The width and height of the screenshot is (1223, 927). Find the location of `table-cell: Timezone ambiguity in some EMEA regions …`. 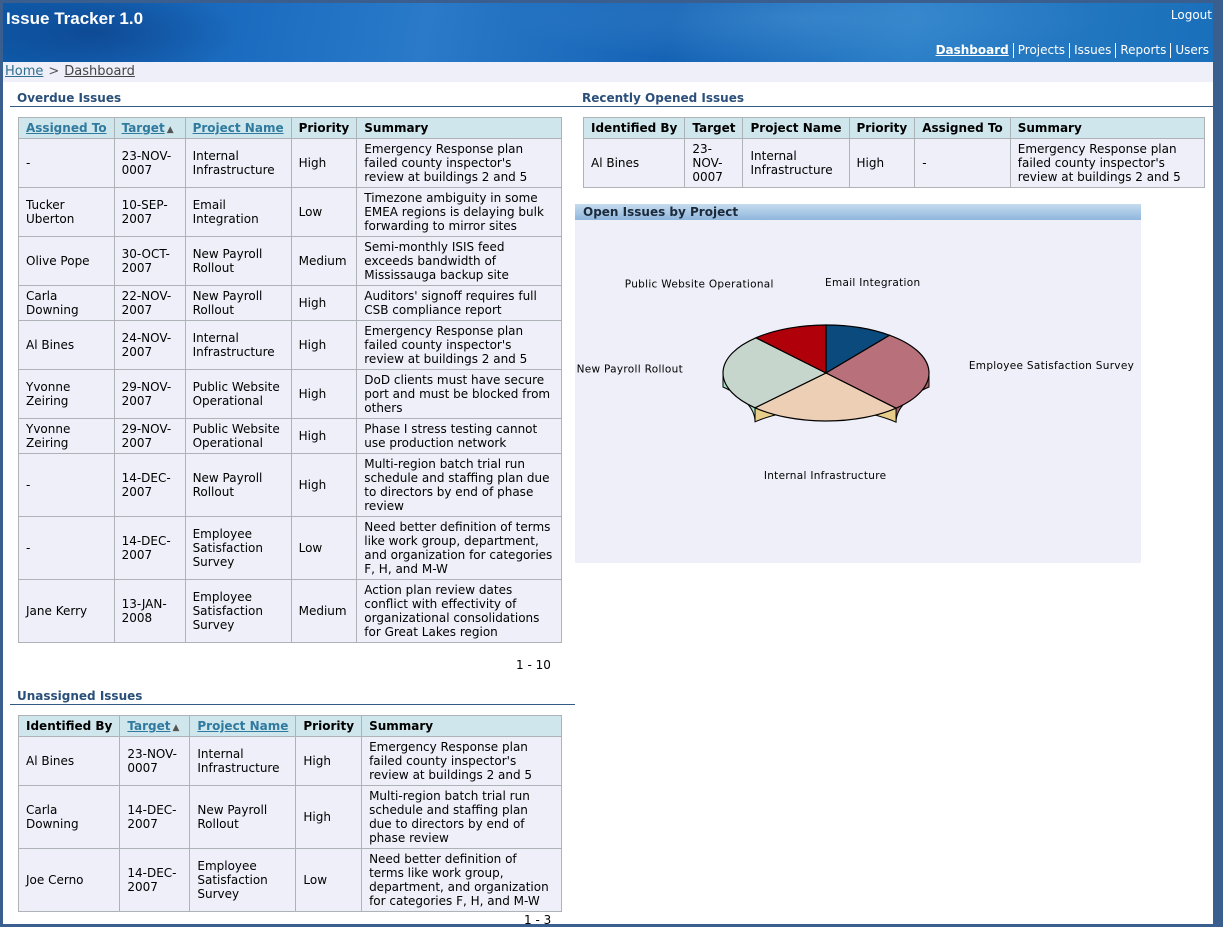

table-cell: Timezone ambiguity in some EMEA regions … is located at coordinates (459, 212).